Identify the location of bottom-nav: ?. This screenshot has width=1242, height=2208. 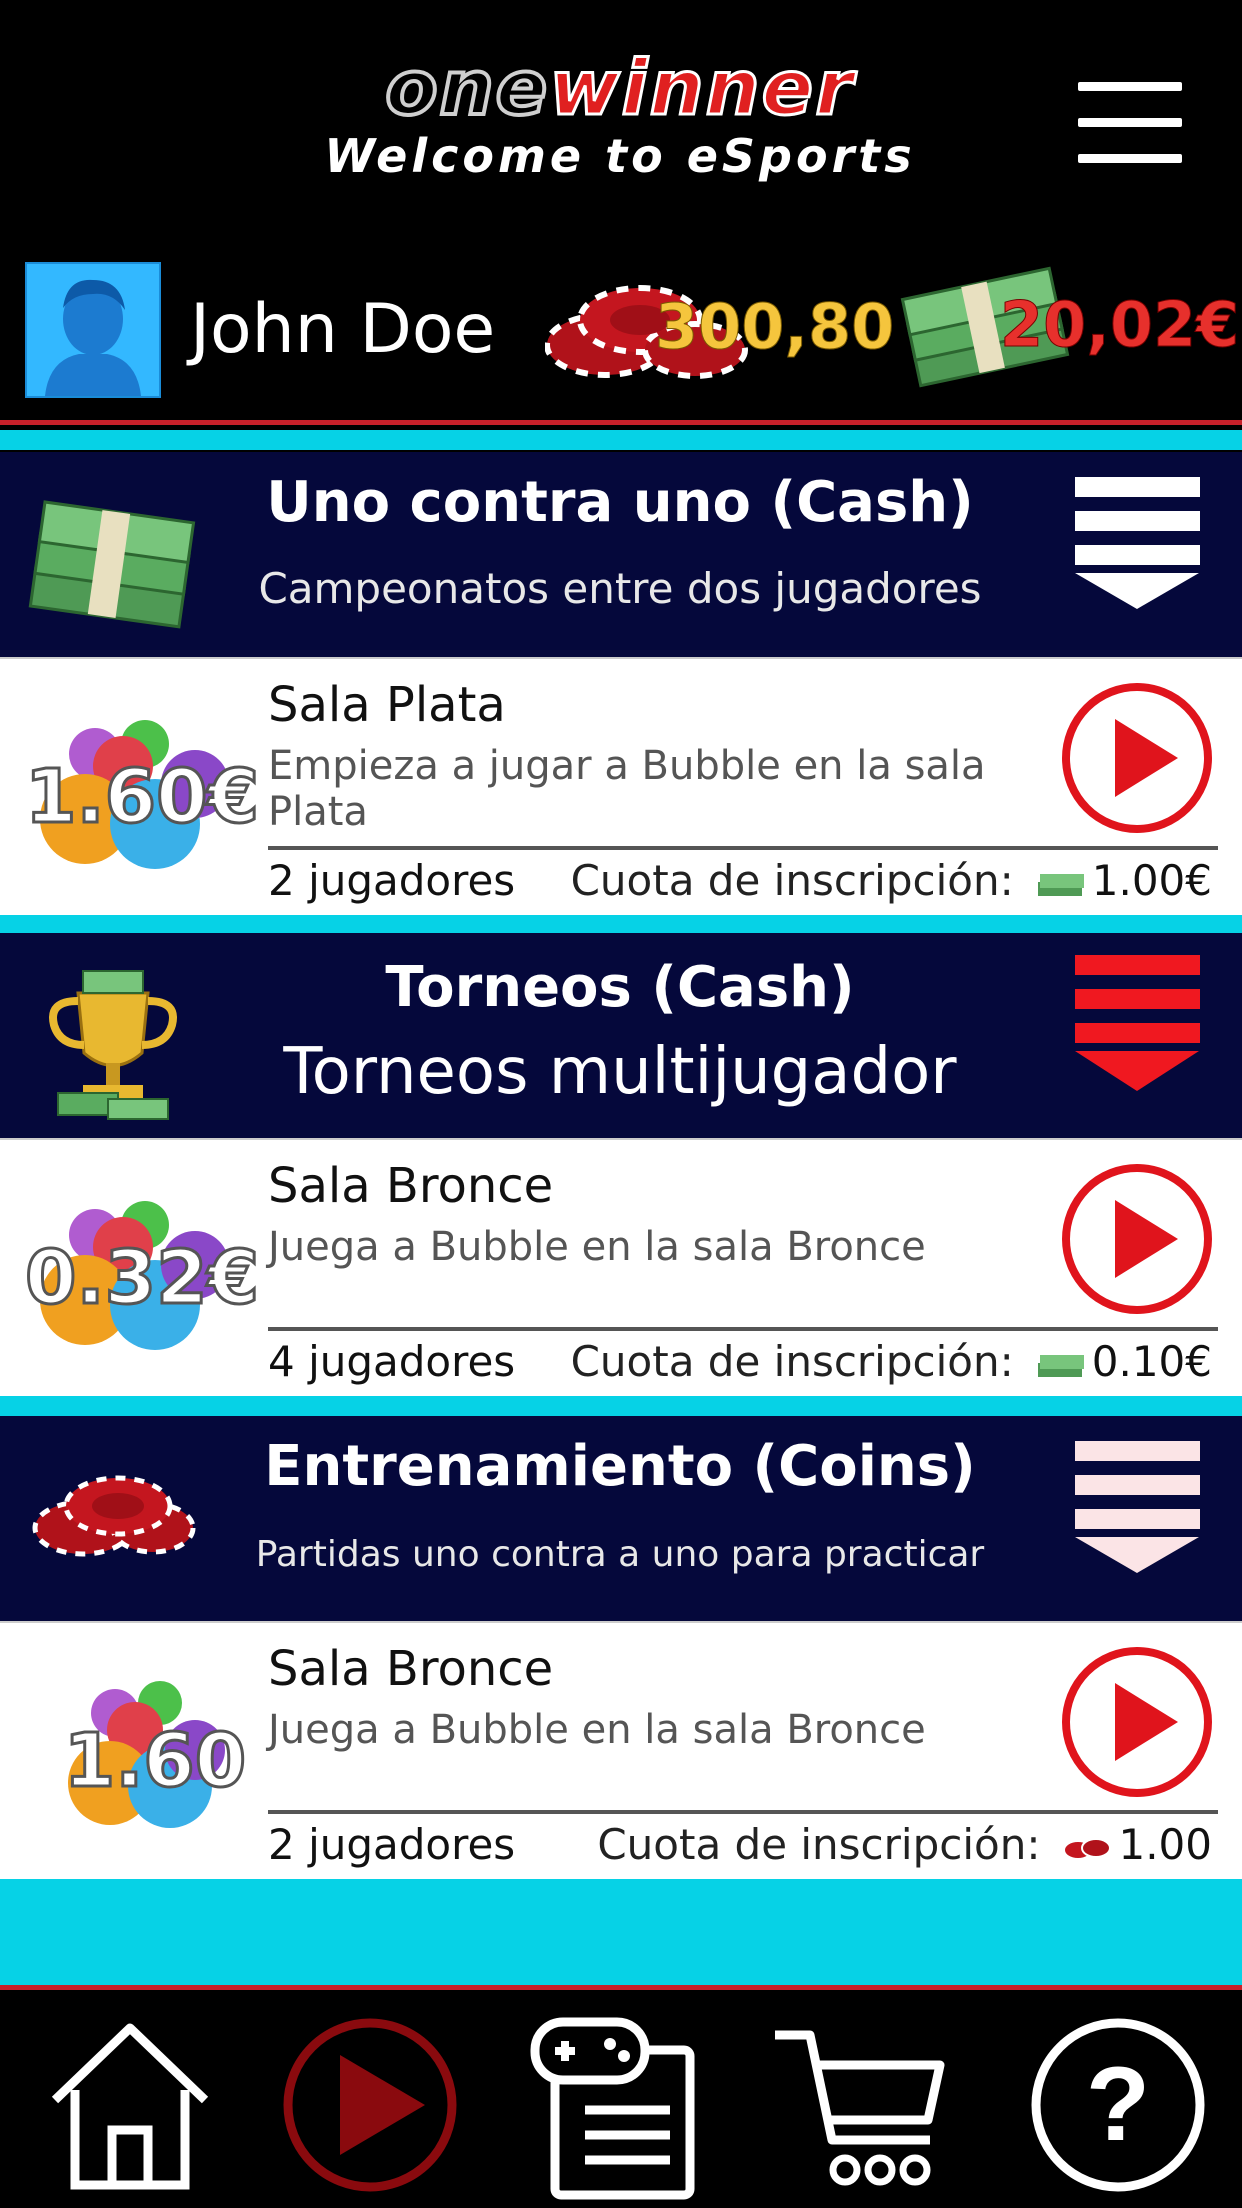
(621, 2096).